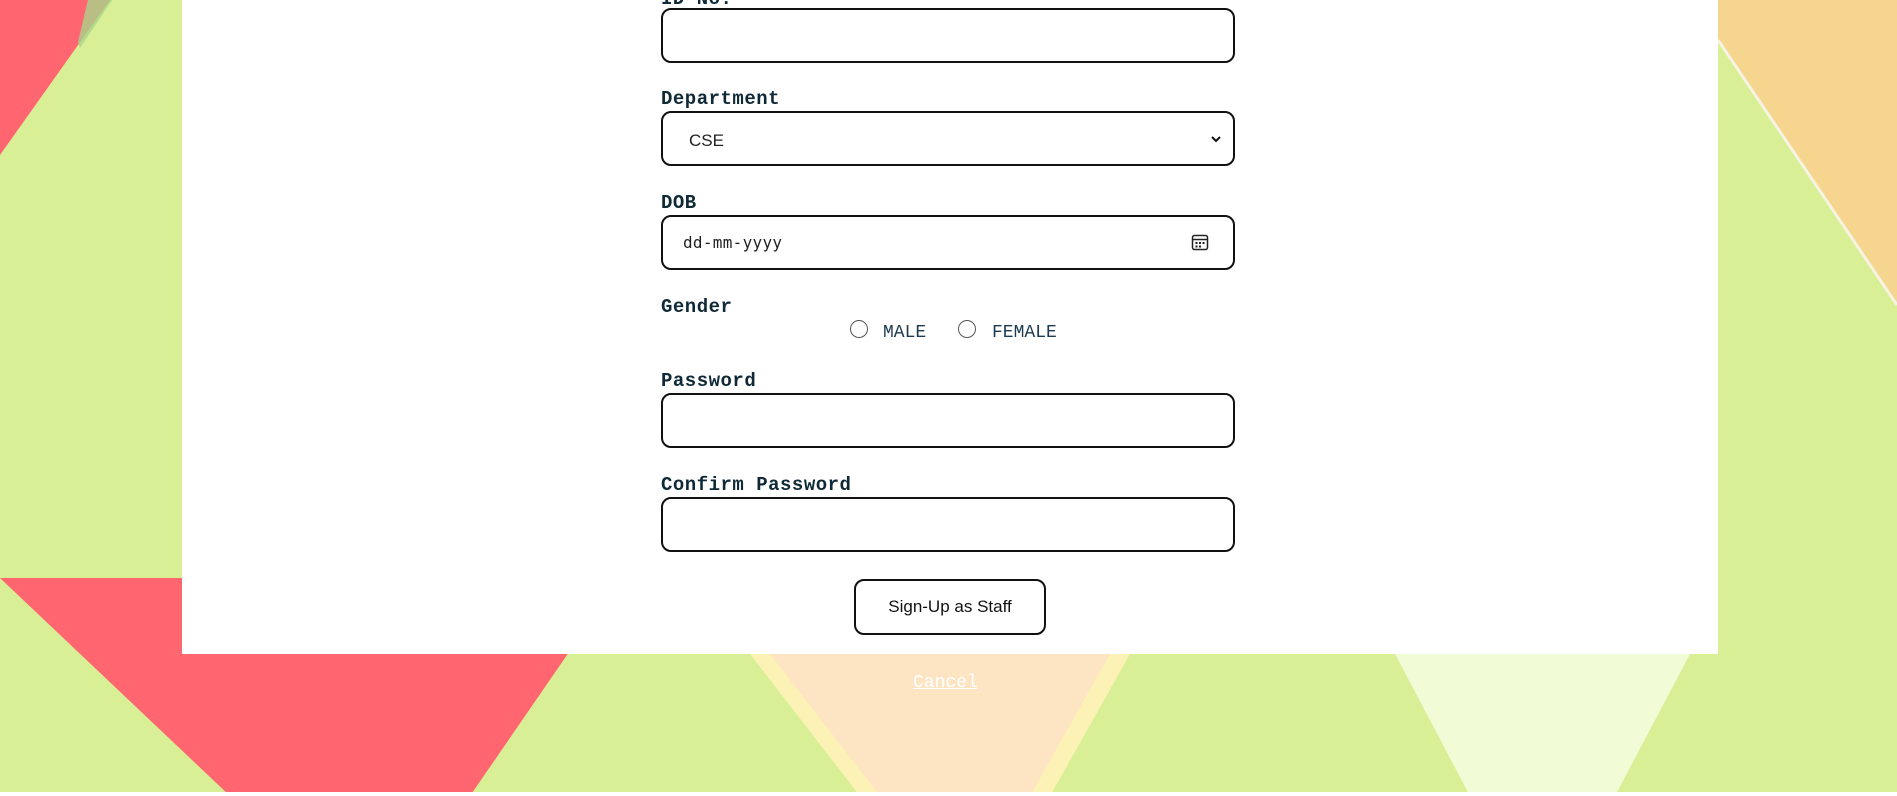 This screenshot has height=796, width=1897. I want to click on male-radio, so click(859, 329).